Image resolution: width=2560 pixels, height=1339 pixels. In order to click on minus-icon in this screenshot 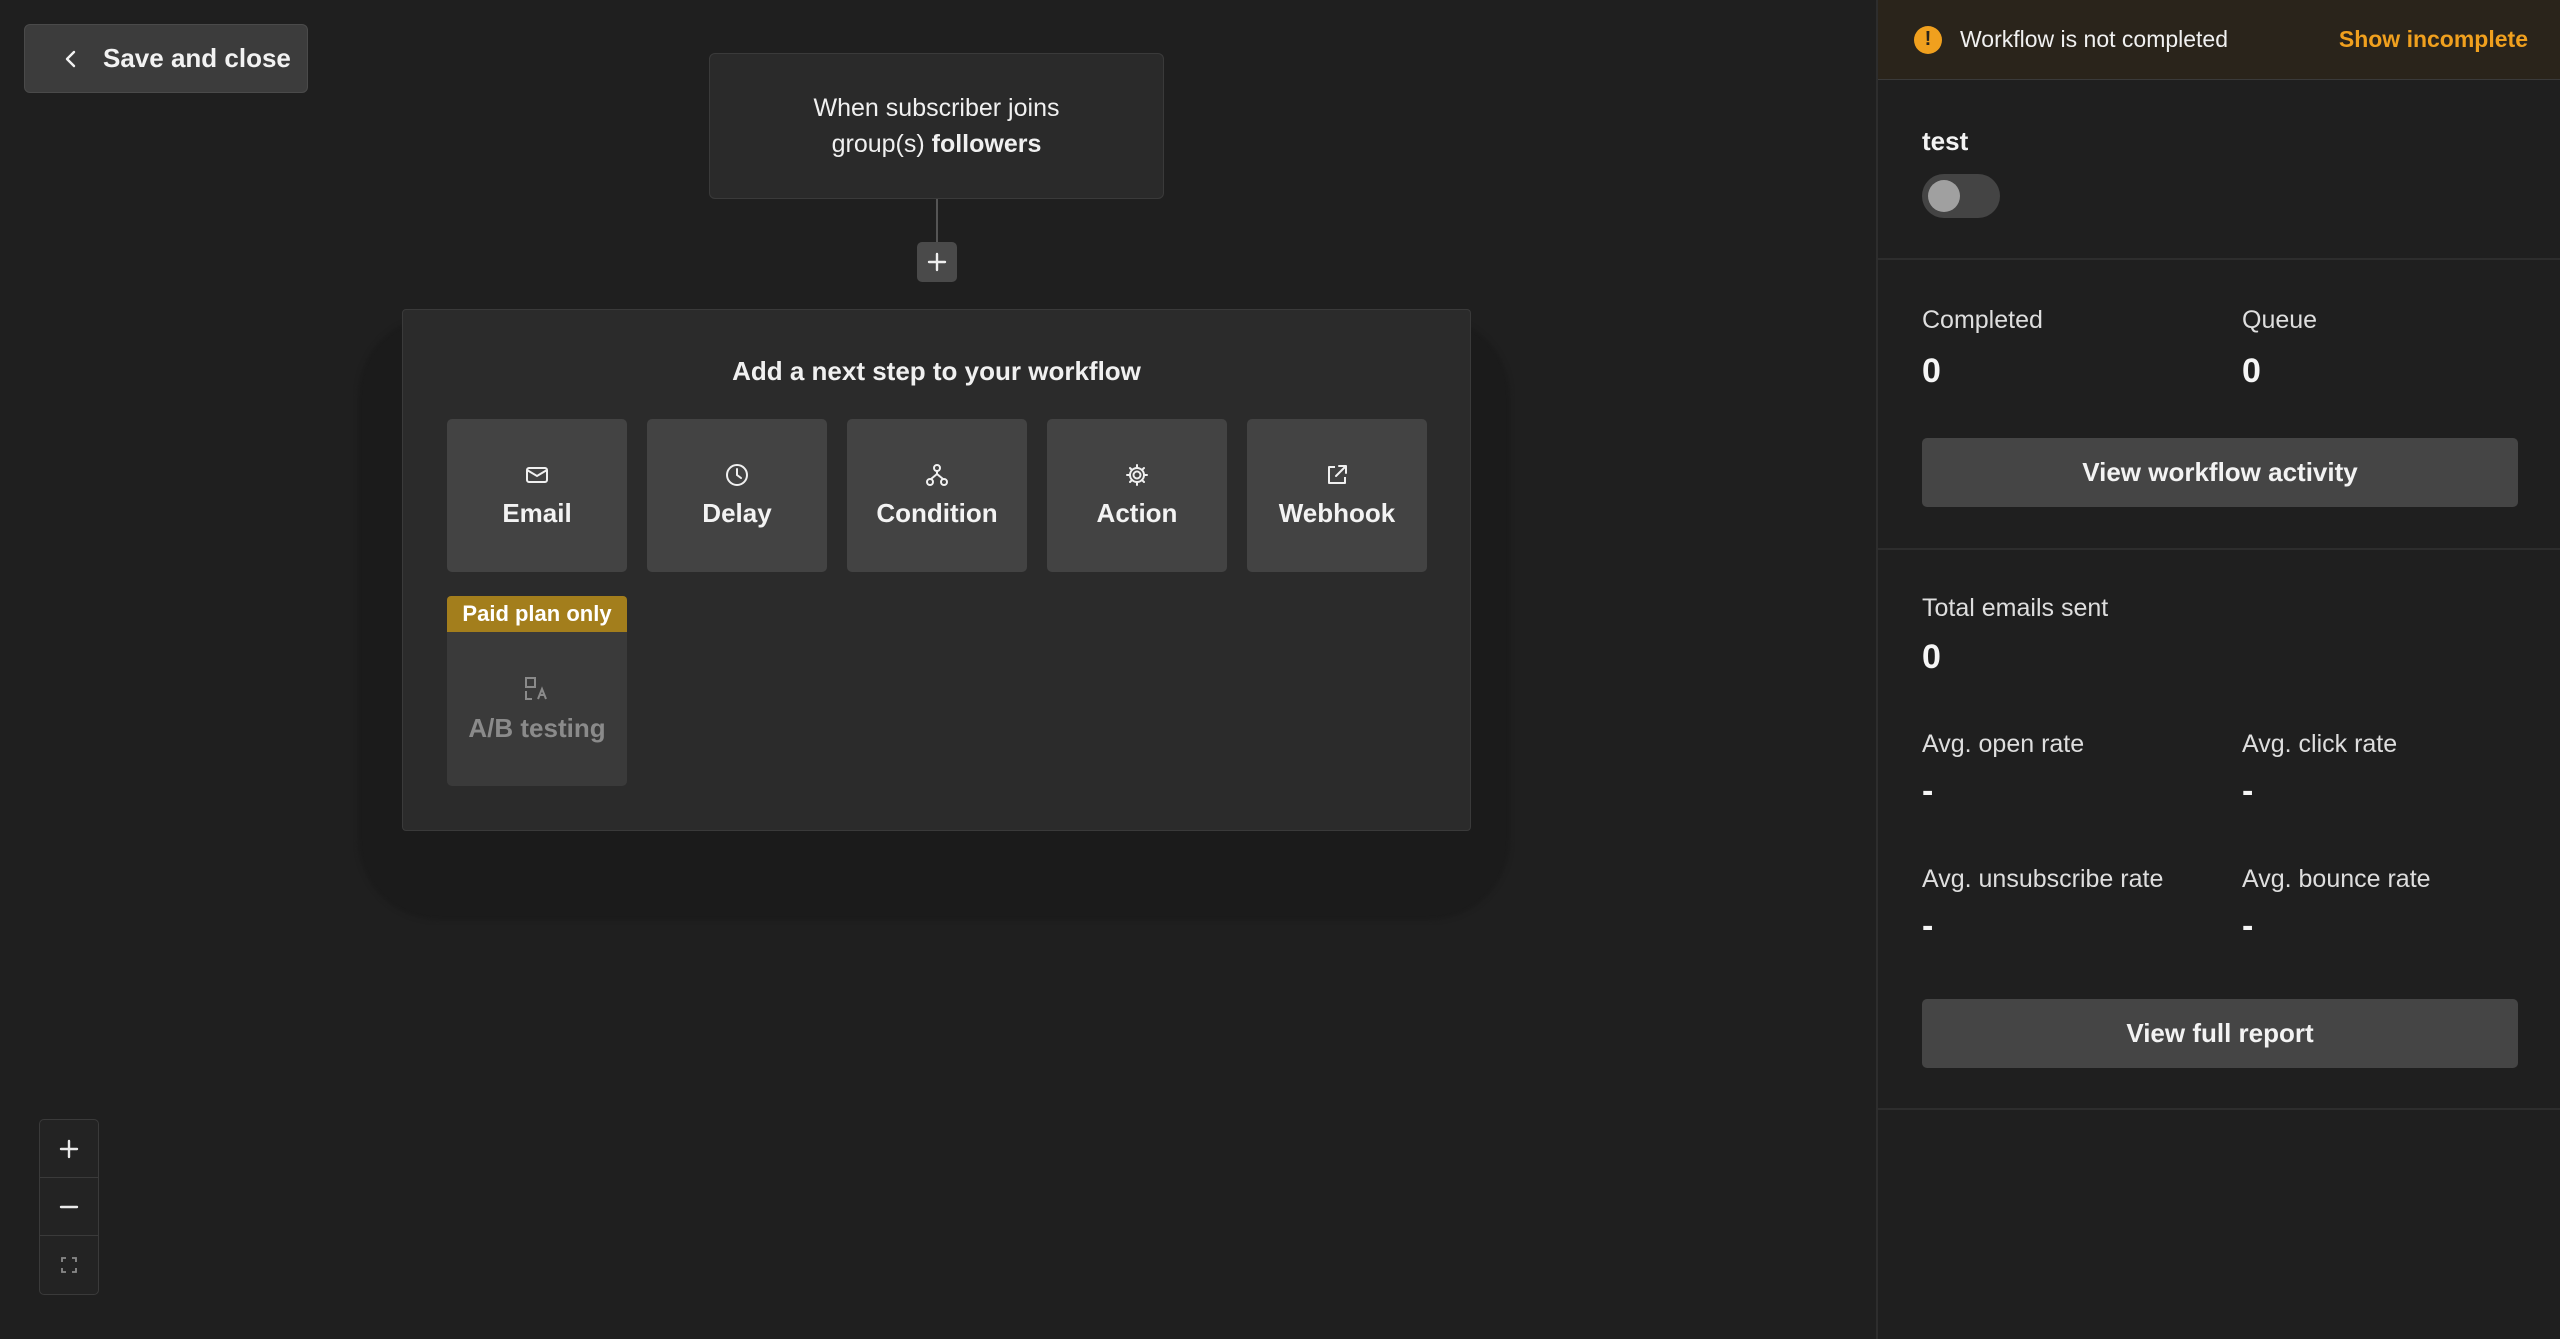, I will do `click(69, 1206)`.